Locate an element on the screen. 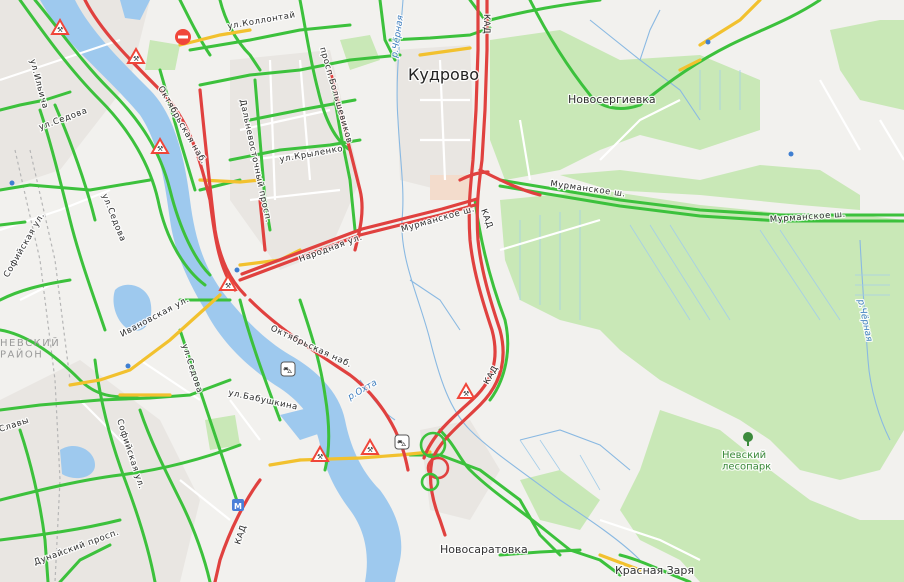 The height and width of the screenshot is (582, 904). metro-icon: M is located at coordinates (238, 505).